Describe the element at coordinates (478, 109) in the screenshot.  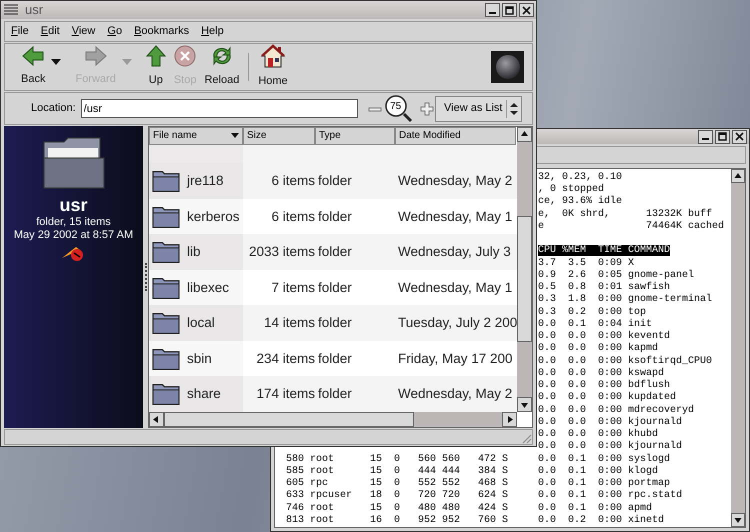
I see `view-select: View as List` at that location.